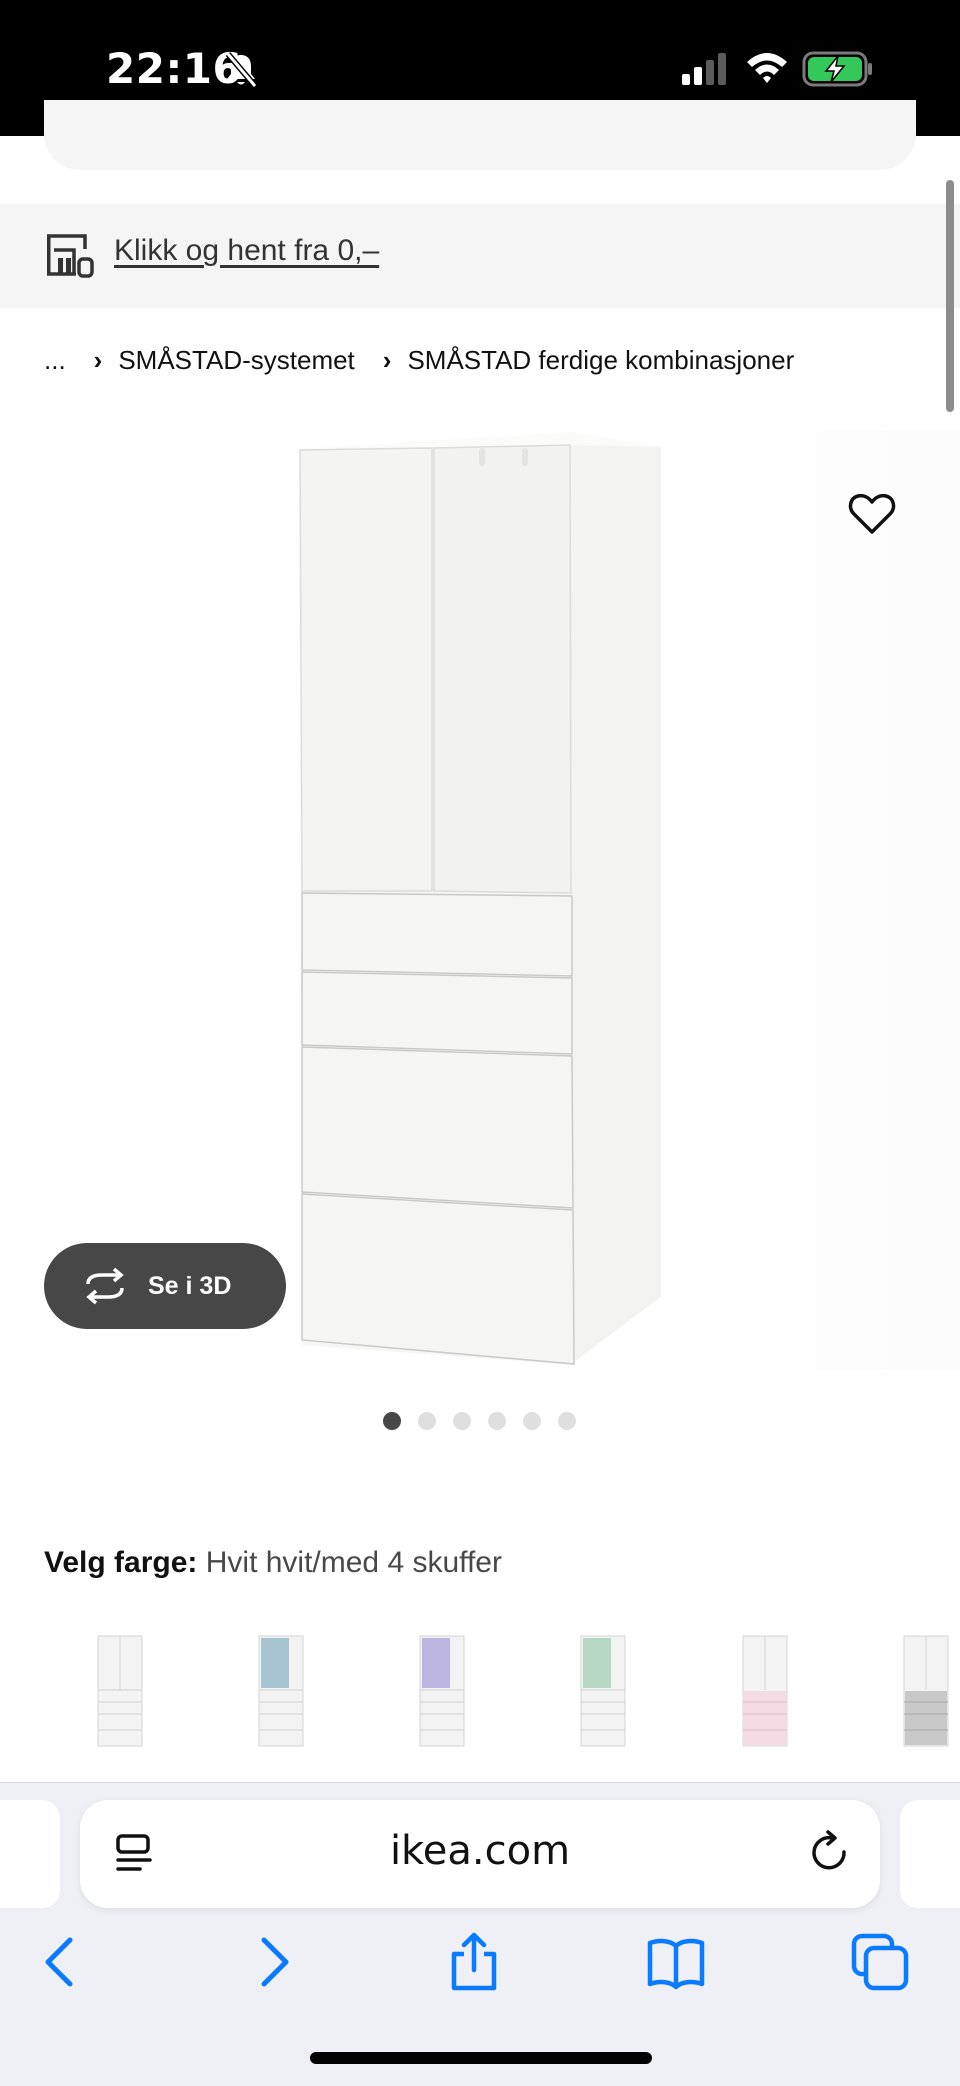  What do you see at coordinates (676, 1962) in the screenshot?
I see `bookmarks-icon` at bounding box center [676, 1962].